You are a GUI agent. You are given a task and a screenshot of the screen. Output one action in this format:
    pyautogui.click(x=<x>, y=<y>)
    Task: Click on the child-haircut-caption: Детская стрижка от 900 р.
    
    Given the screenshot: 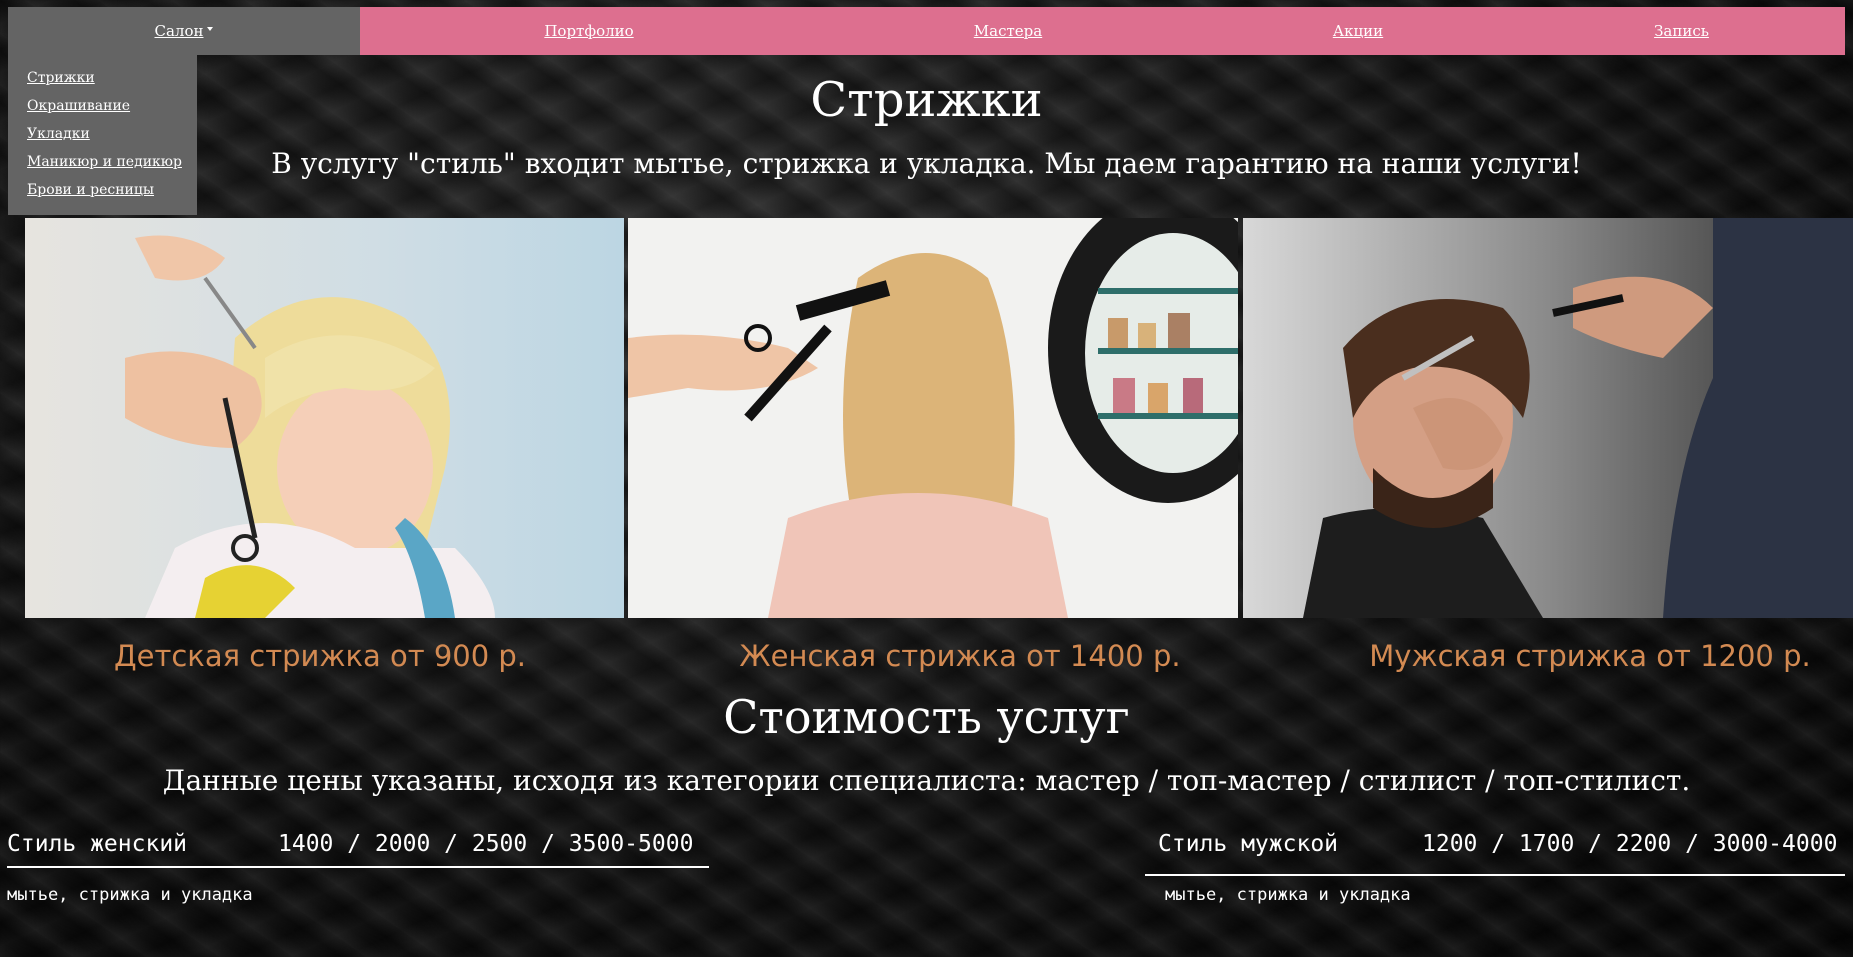 What is the action you would take?
    pyautogui.click(x=320, y=656)
    